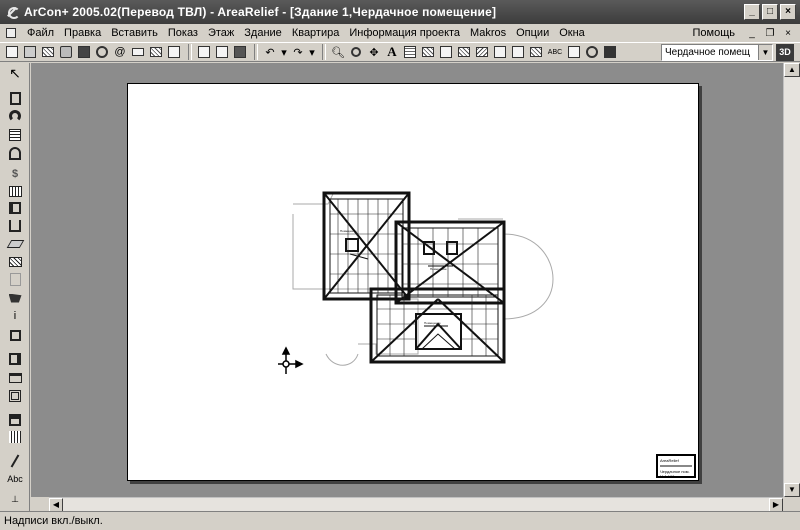 Image resolution: width=800 pixels, height=530 pixels. I want to click on window-controls: _ □ ×, so click(770, 12).